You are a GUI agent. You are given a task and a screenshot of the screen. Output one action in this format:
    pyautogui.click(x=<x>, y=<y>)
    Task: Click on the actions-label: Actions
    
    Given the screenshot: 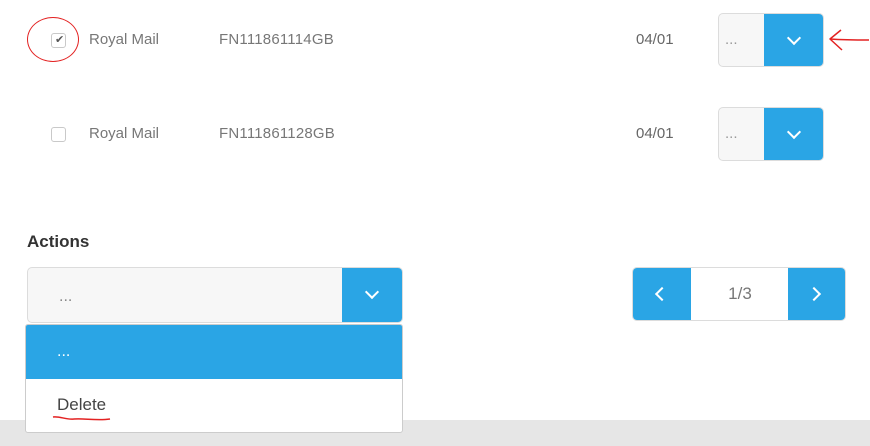 What is the action you would take?
    pyautogui.click(x=58, y=241)
    